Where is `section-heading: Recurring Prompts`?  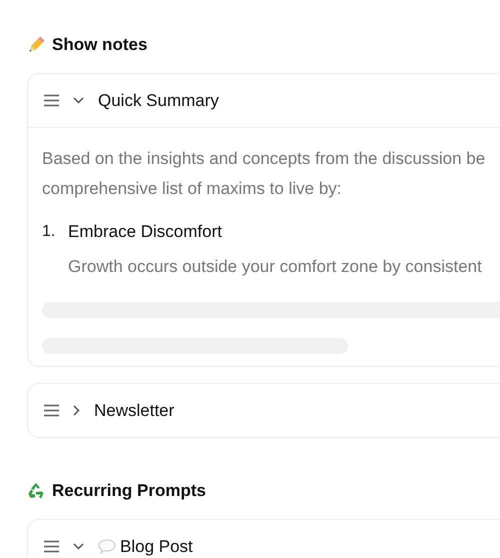
section-heading: Recurring Prompts is located at coordinates (129, 491).